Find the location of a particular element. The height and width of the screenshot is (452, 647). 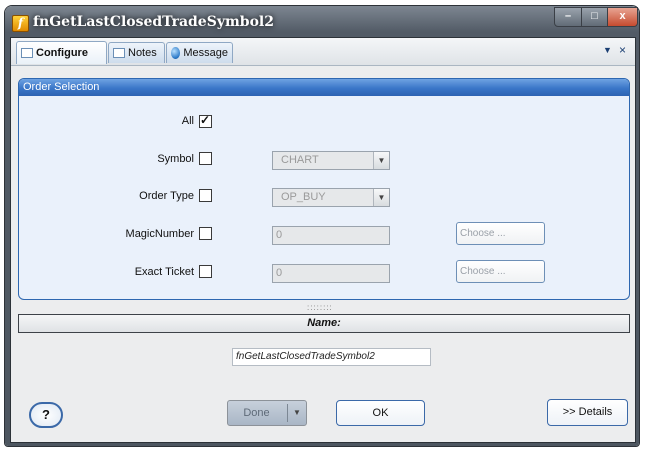

magic-number-label: MagicNumber is located at coordinates (159, 234).